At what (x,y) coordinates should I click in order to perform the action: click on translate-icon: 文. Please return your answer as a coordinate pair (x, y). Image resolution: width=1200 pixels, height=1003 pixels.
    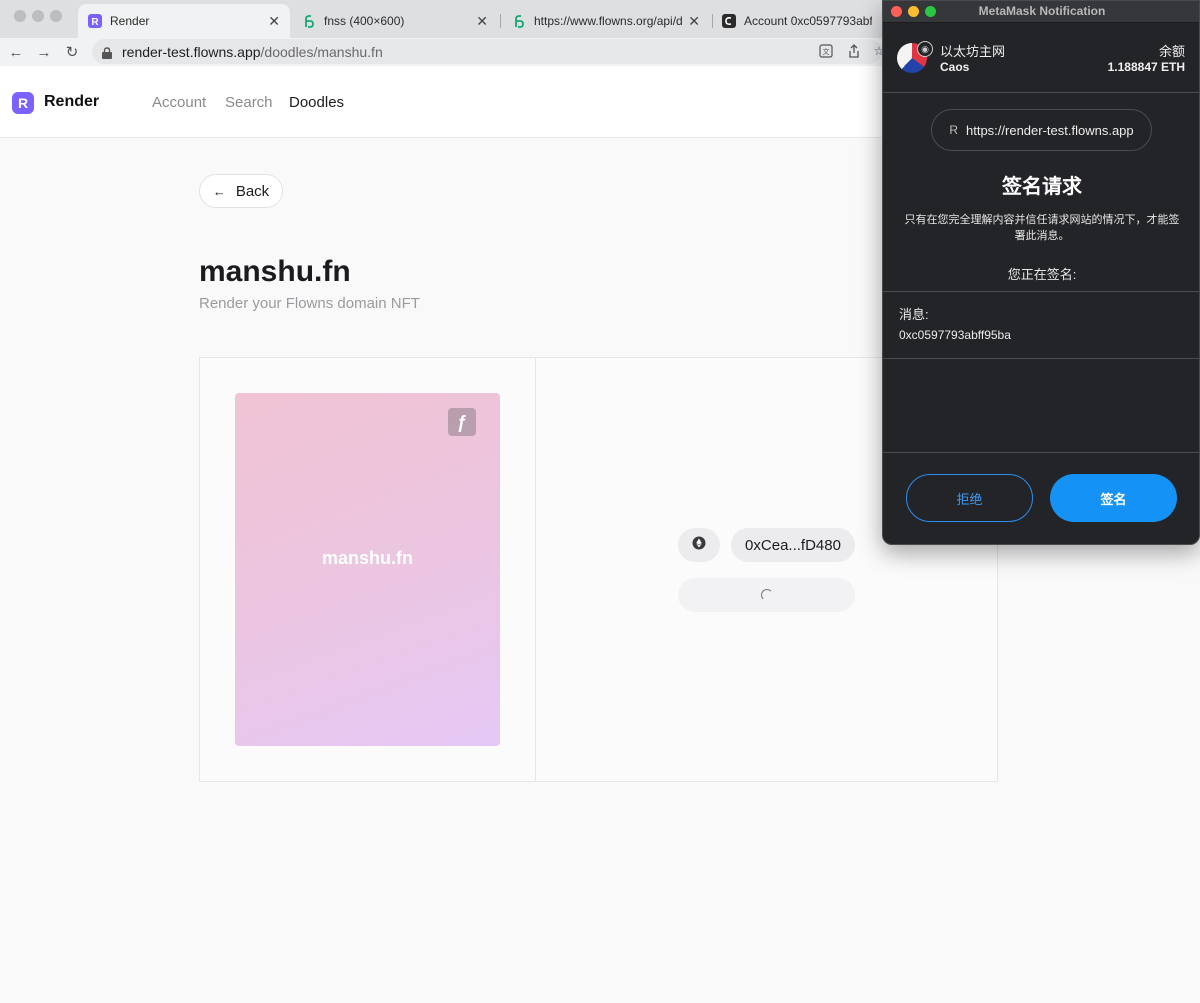
    Looking at the image, I should click on (826, 51).